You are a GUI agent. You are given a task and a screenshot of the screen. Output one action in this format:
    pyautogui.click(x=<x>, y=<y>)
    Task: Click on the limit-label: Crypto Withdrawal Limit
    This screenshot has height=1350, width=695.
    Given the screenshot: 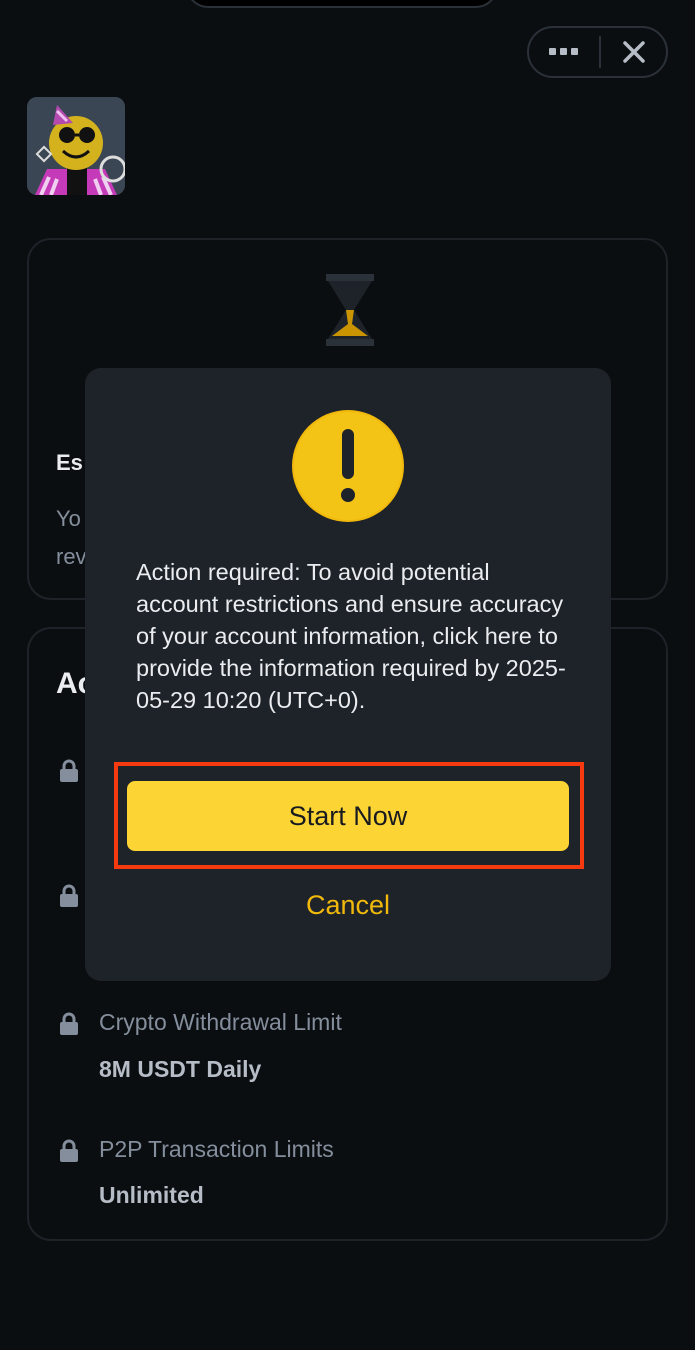 What is the action you would take?
    pyautogui.click(x=220, y=1022)
    